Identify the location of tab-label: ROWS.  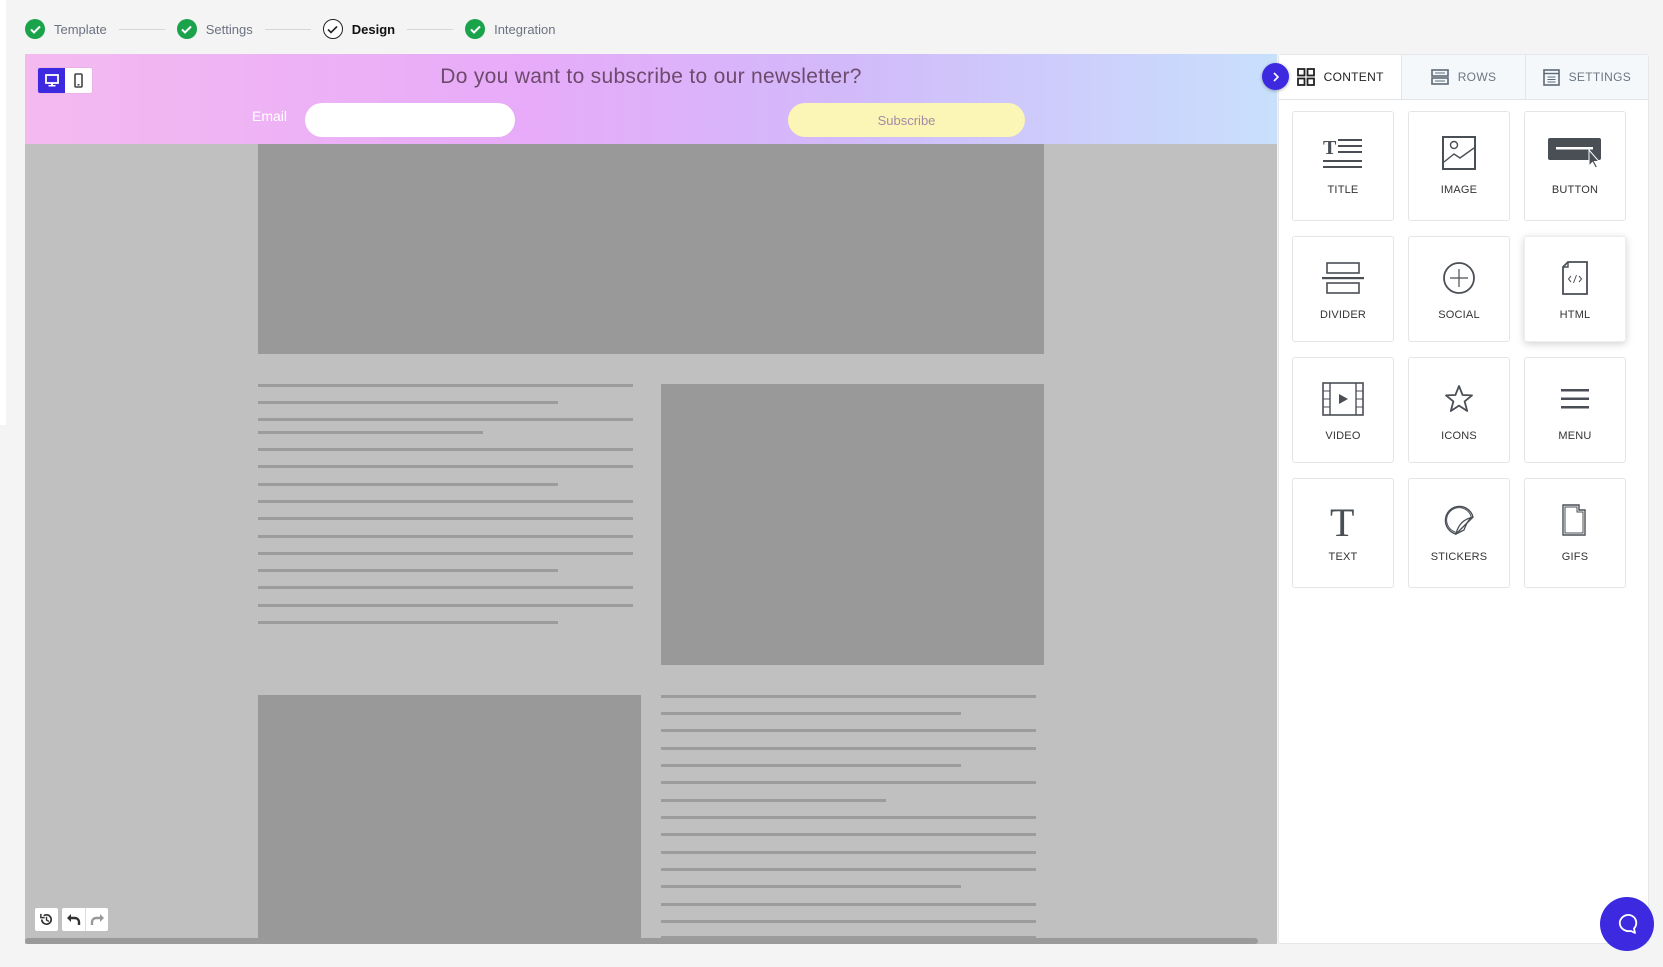
(1477, 77).